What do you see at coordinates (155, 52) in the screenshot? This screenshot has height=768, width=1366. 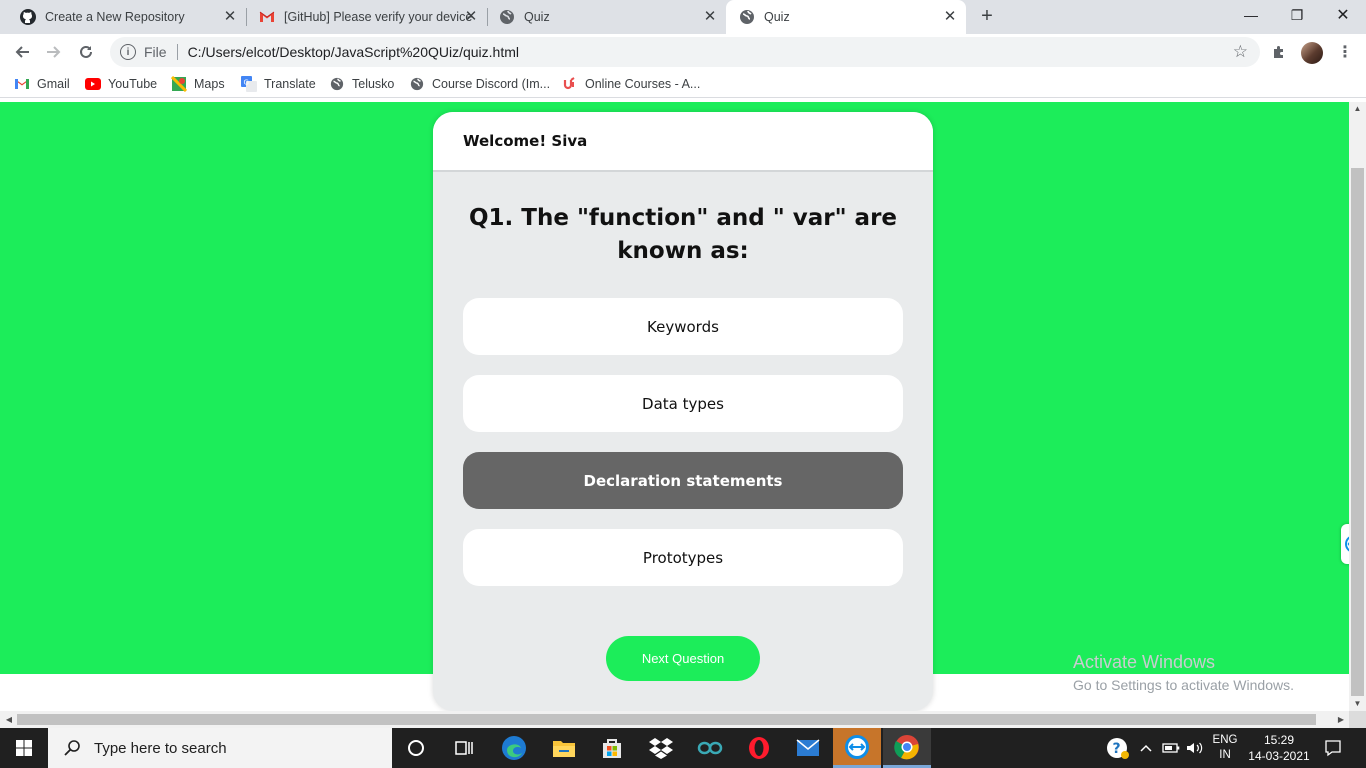 I see `scheme-label: File` at bounding box center [155, 52].